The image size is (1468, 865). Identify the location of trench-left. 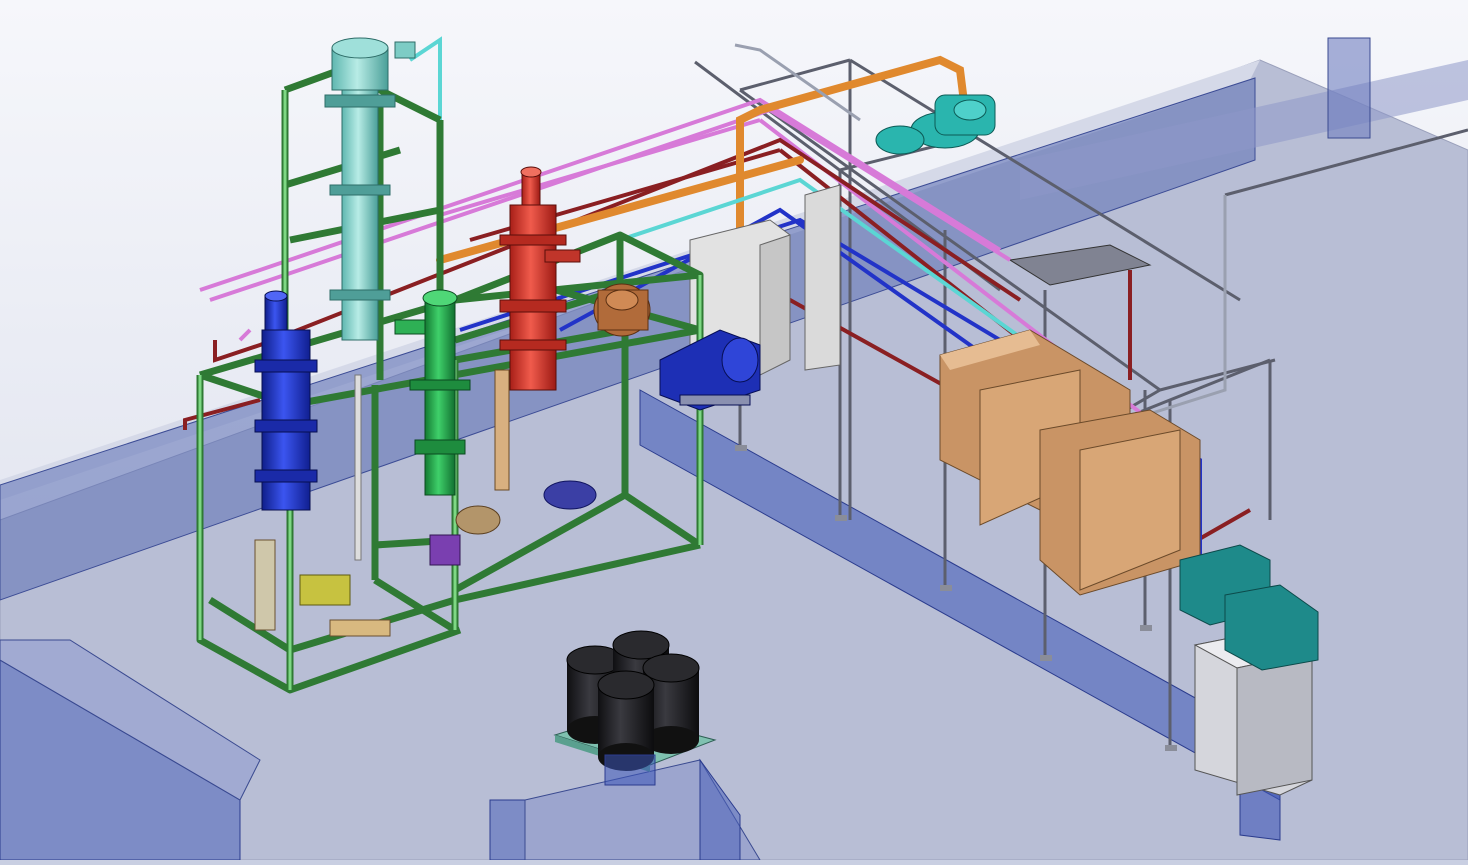
(507, 830).